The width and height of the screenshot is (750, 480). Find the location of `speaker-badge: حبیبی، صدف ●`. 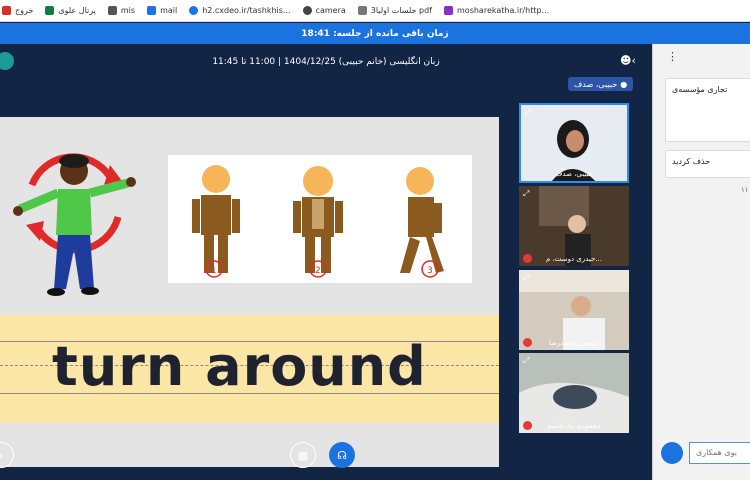

speaker-badge: حبیبی، صدف ● is located at coordinates (601, 84).